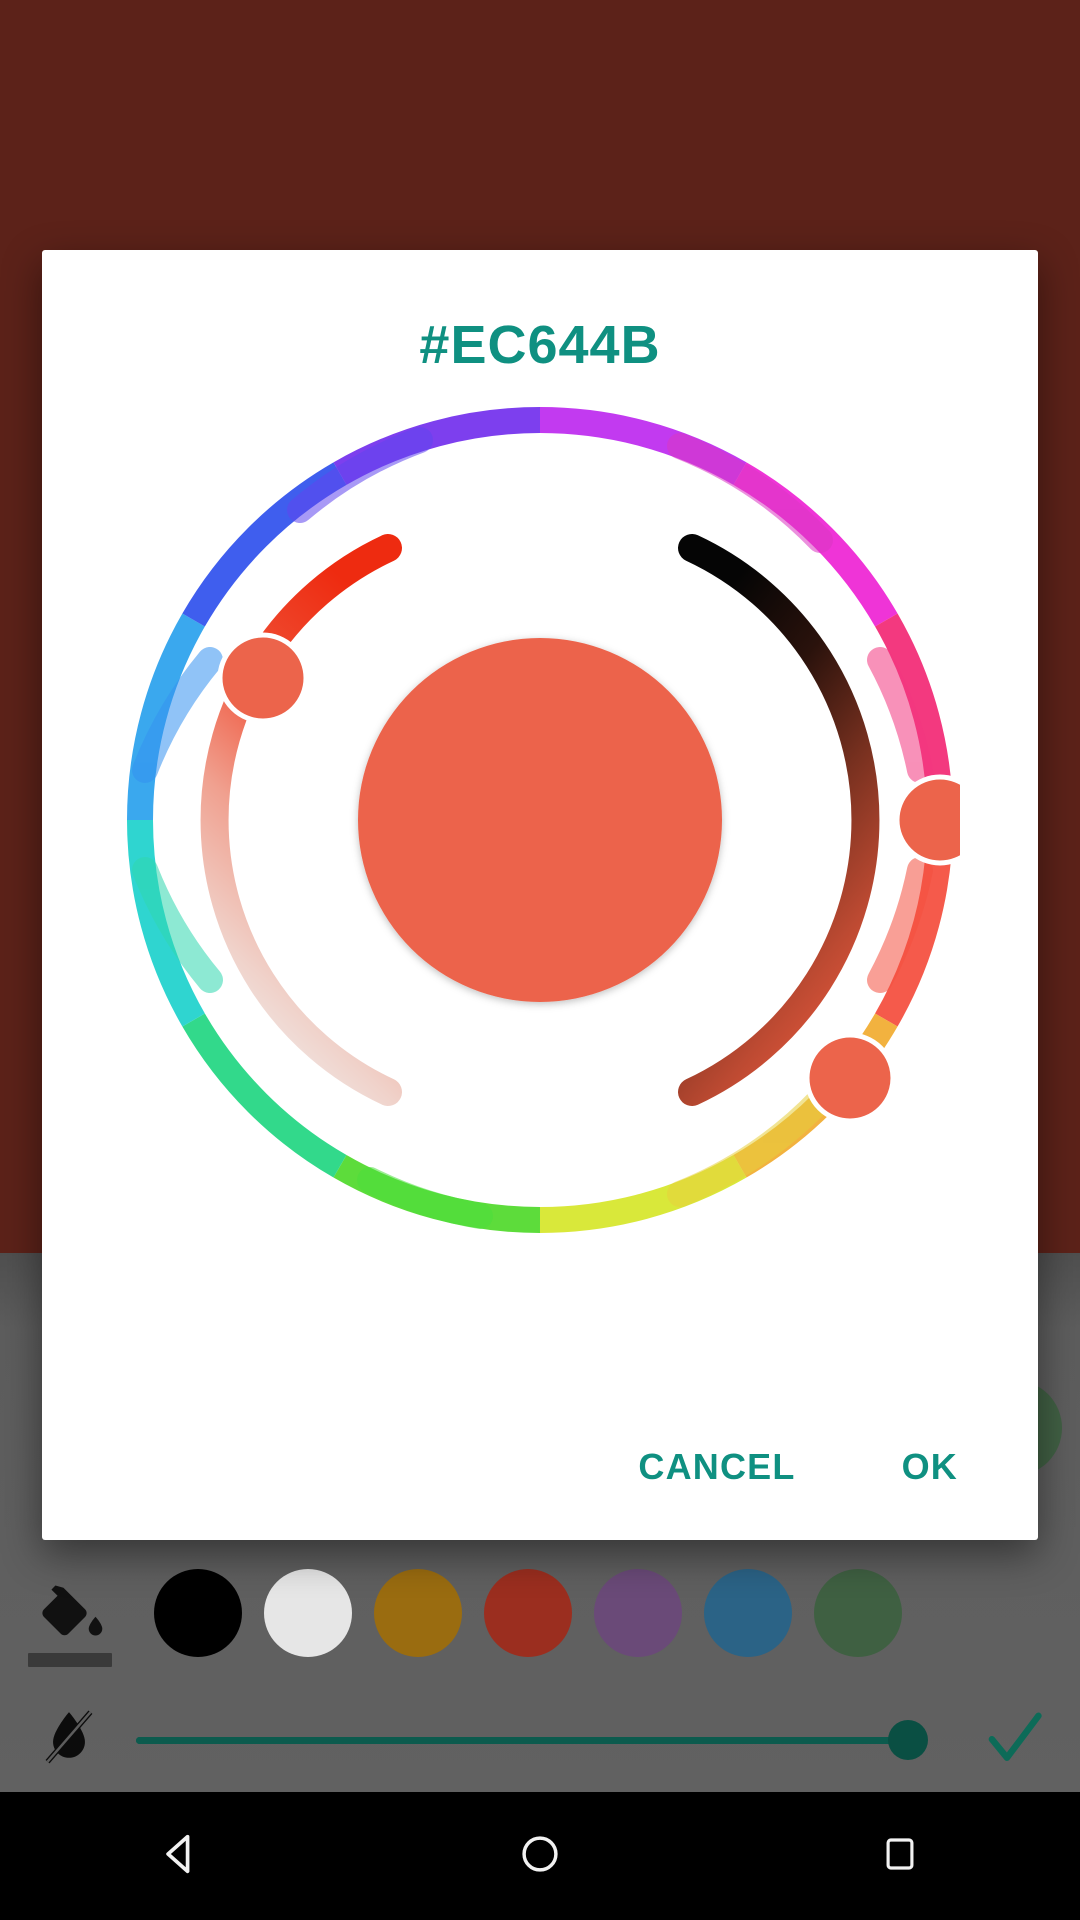  What do you see at coordinates (540, 345) in the screenshot?
I see `selected-color-hex-label: #EC644B` at bounding box center [540, 345].